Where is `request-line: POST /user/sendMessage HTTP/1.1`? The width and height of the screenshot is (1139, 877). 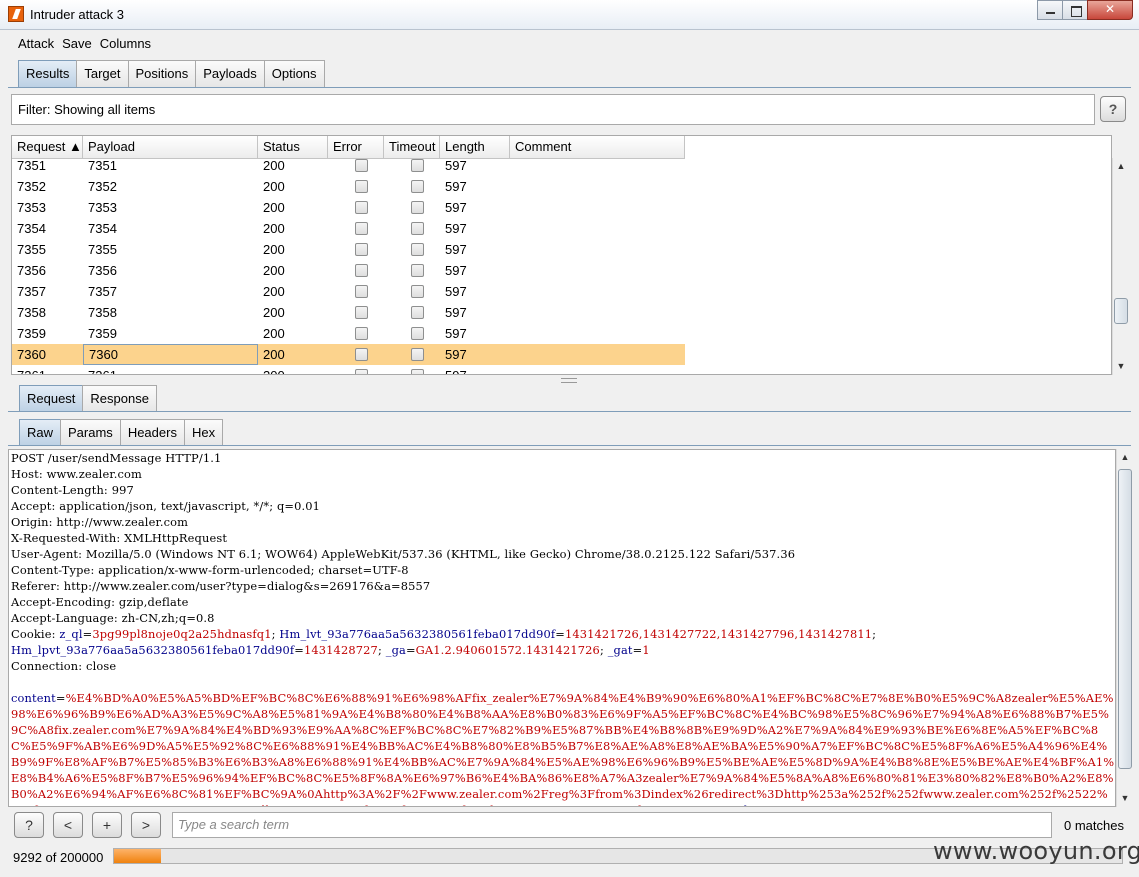 request-line: POST /user/sendMessage HTTP/1.1 is located at coordinates (116, 458).